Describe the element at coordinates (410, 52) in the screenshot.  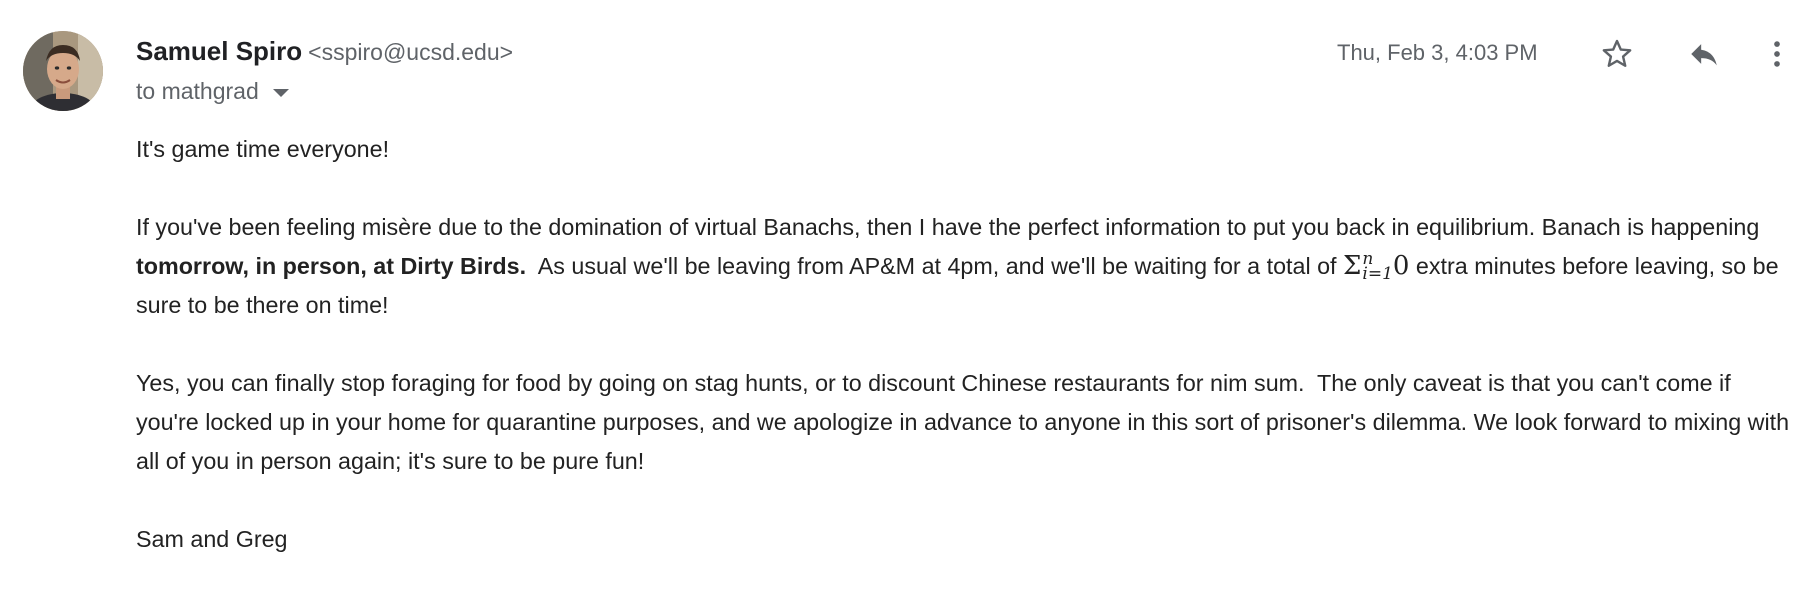
I see `sender-email: <sspiro@ucsd.edu>` at that location.